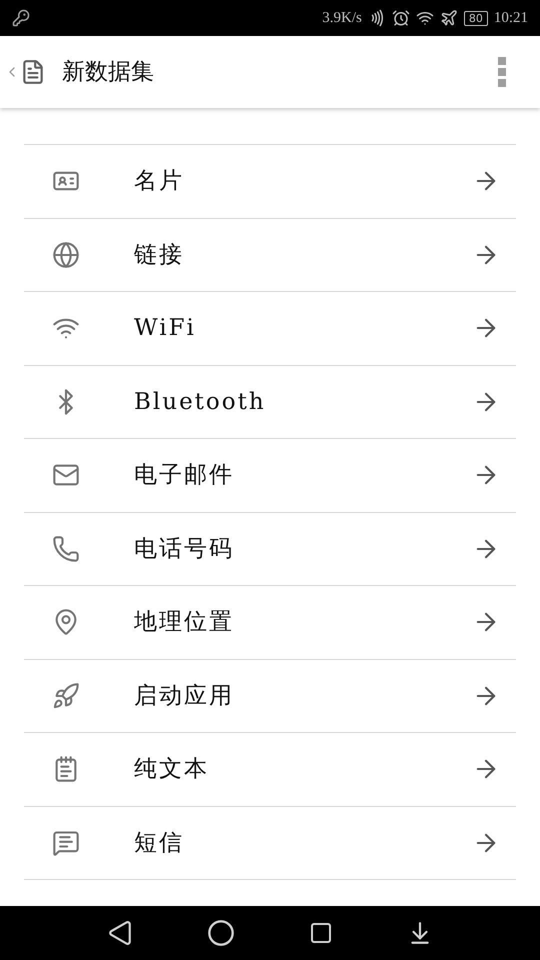 The height and width of the screenshot is (960, 540). Describe the element at coordinates (21, 18) in the screenshot. I see `key-icon` at that location.